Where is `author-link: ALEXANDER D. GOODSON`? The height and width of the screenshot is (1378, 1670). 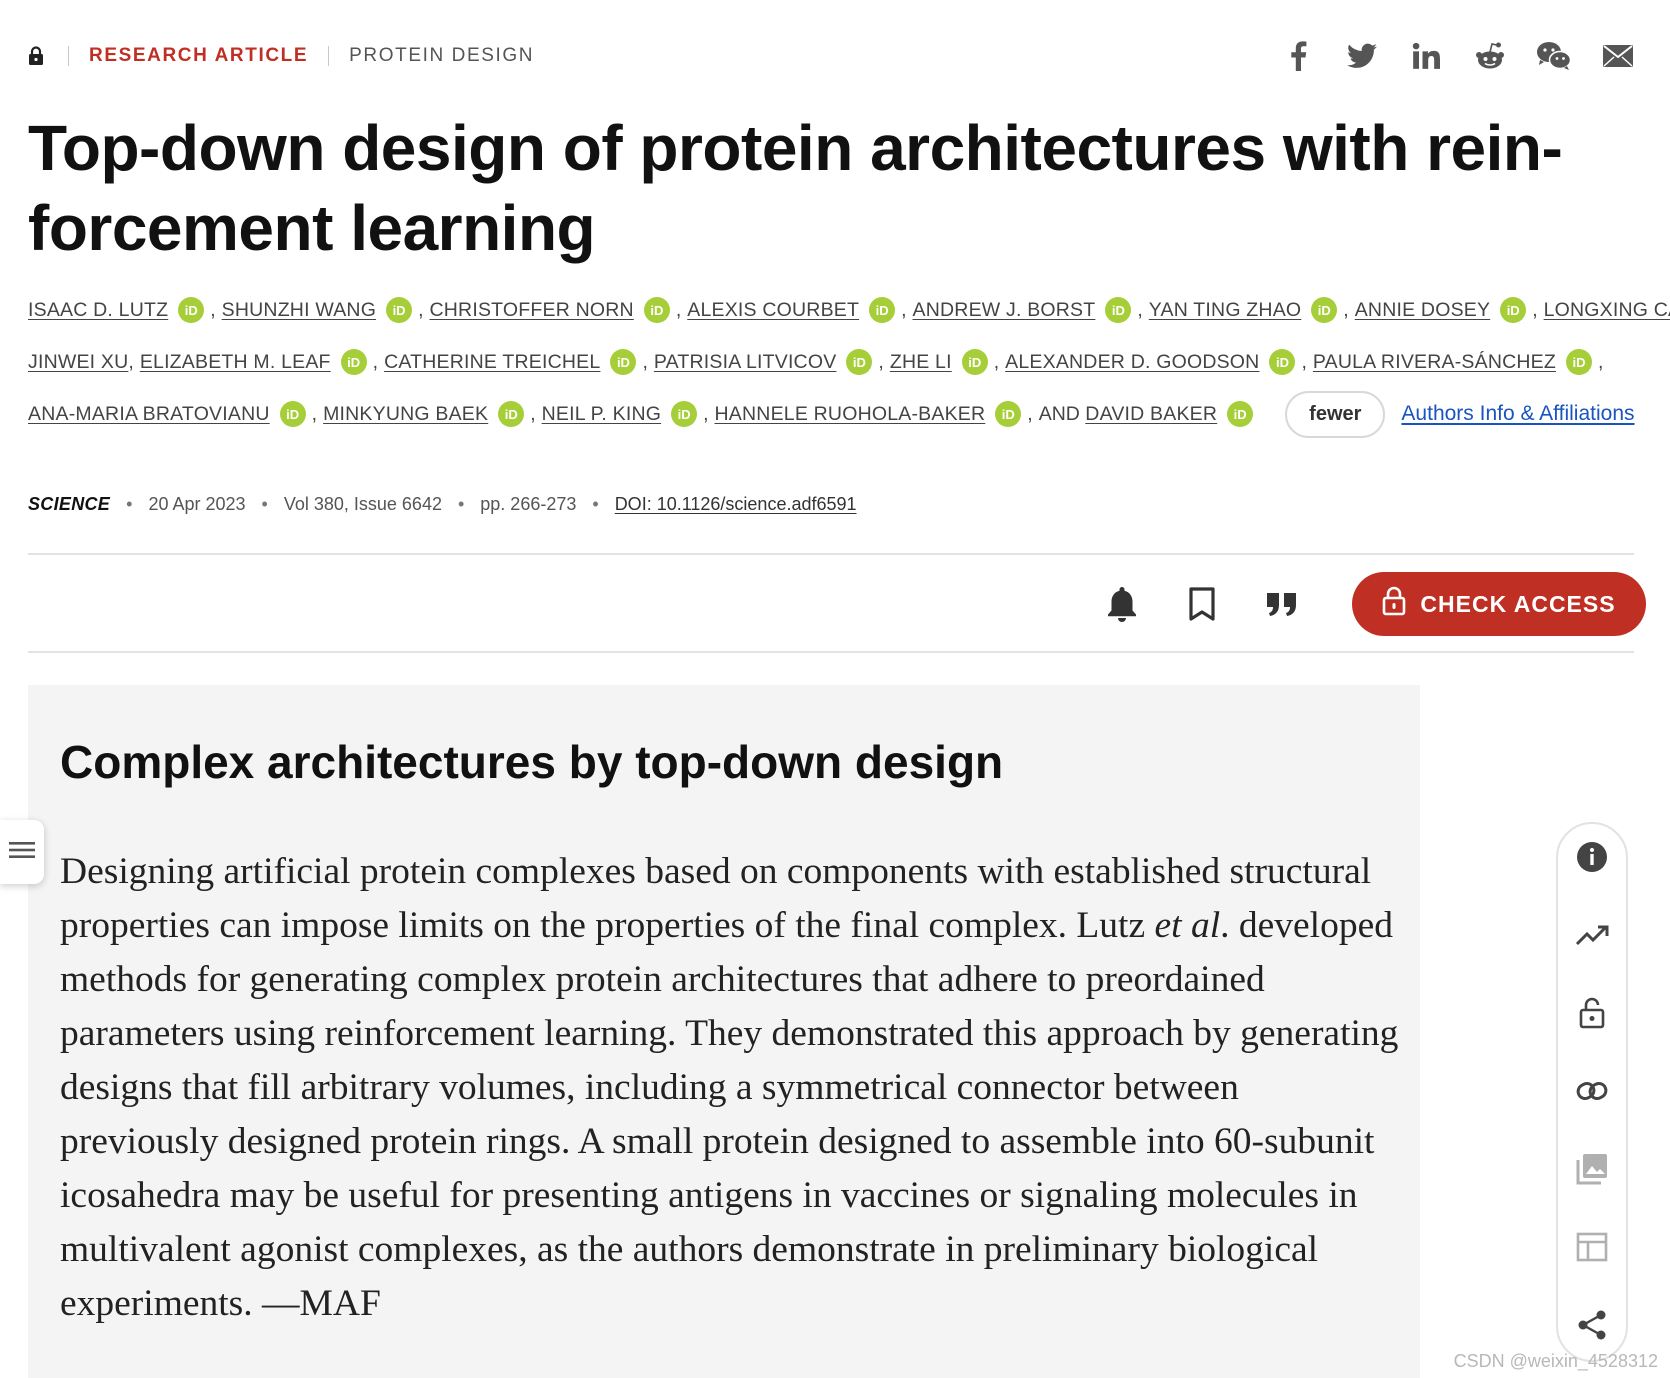 author-link: ALEXANDER D. GOODSON is located at coordinates (1132, 362).